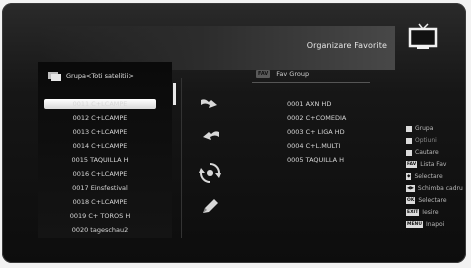 This screenshot has width=471, height=268. Describe the element at coordinates (54, 76) in the screenshot. I see `satellite-list-icon` at that location.